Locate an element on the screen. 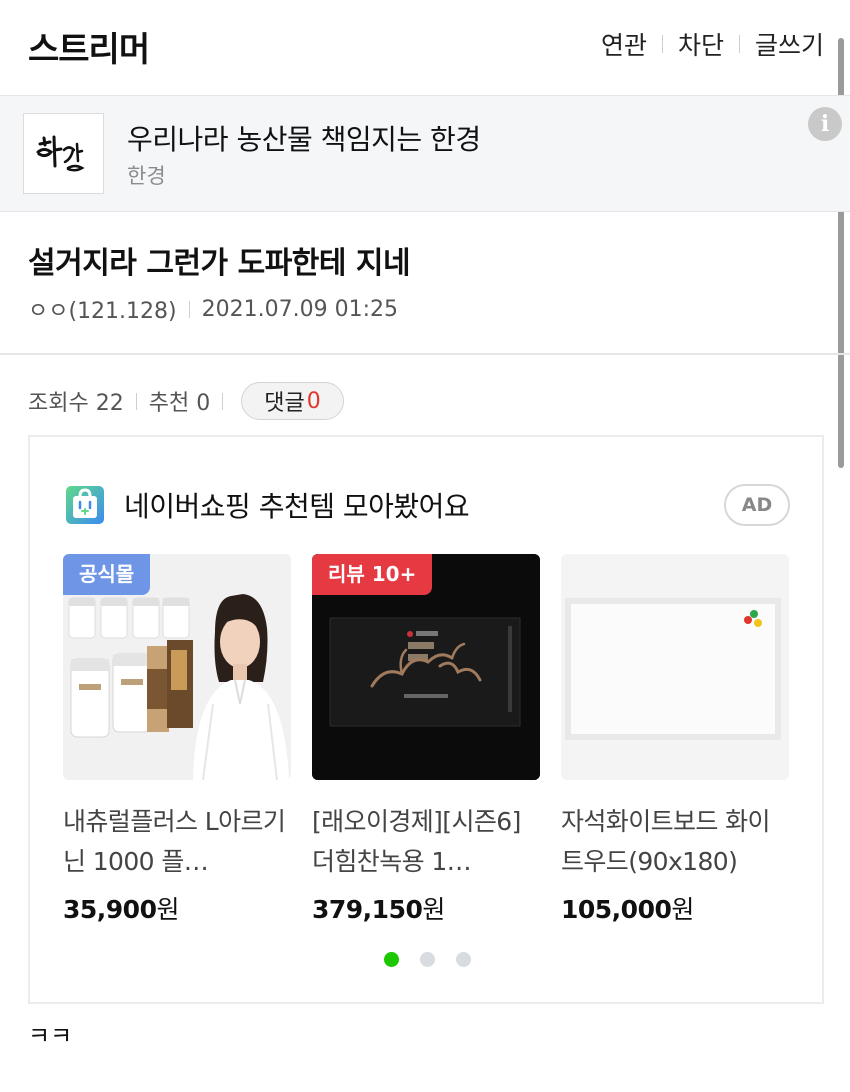 Image resolution: width=850 pixels, height=1092 pixels. header-nav: 연관 차단 글쓰기 is located at coordinates (712, 44).